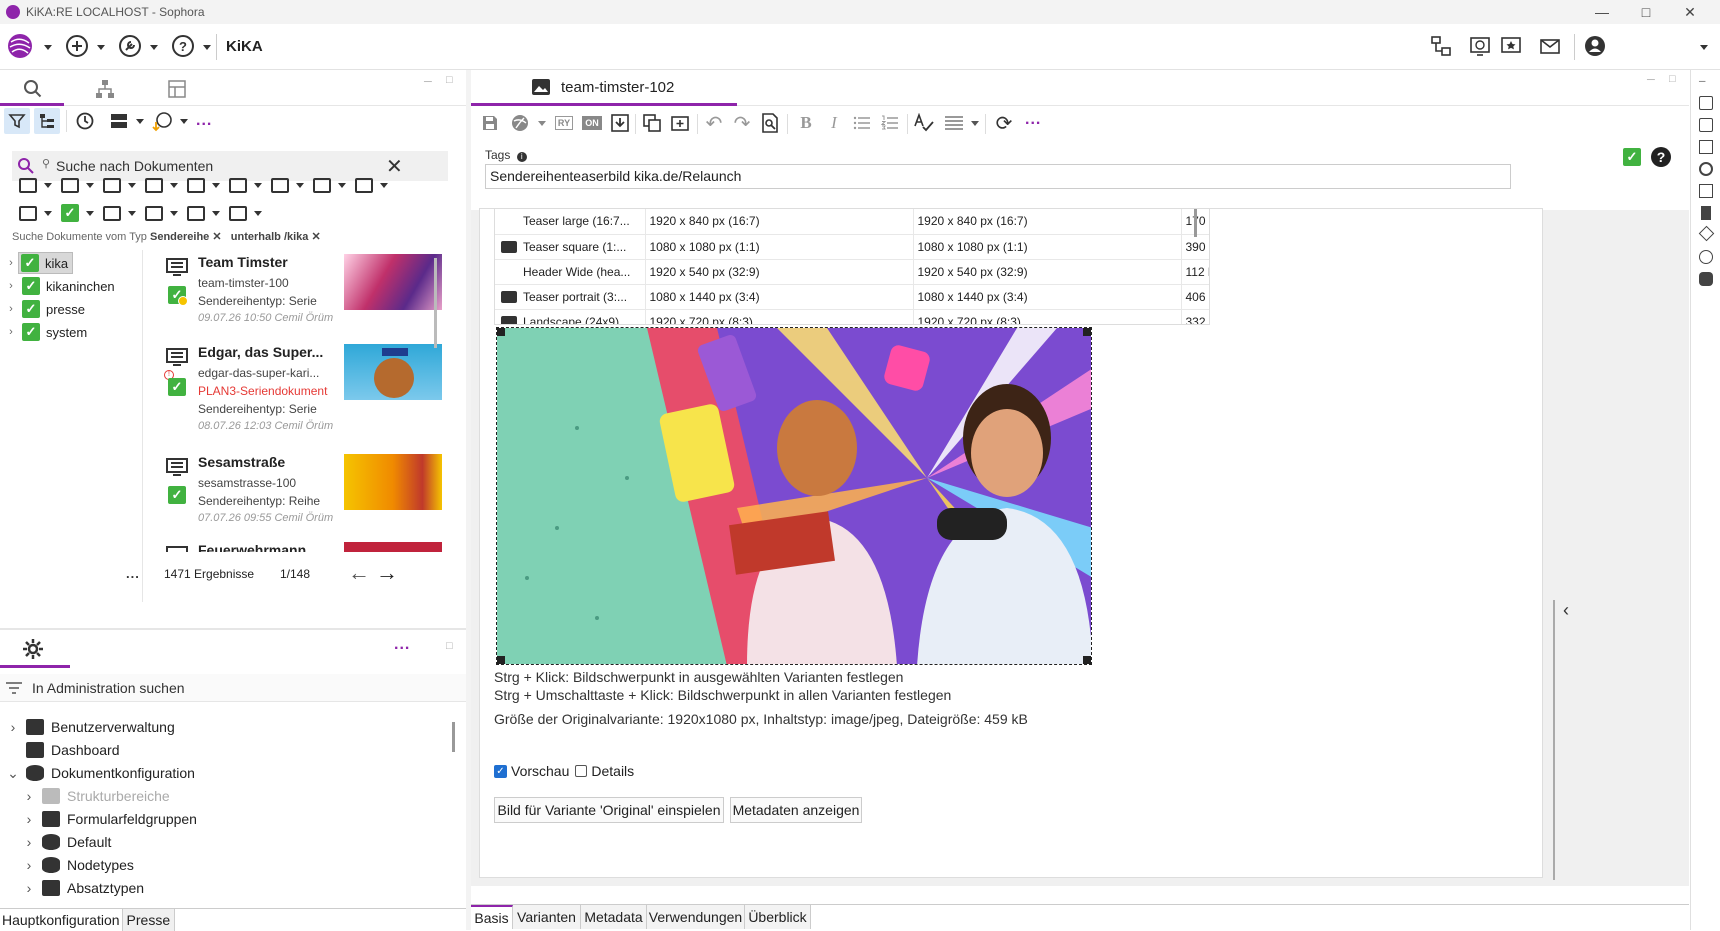 The image size is (1720, 931). I want to click on view-mode-icon, so click(119, 121).